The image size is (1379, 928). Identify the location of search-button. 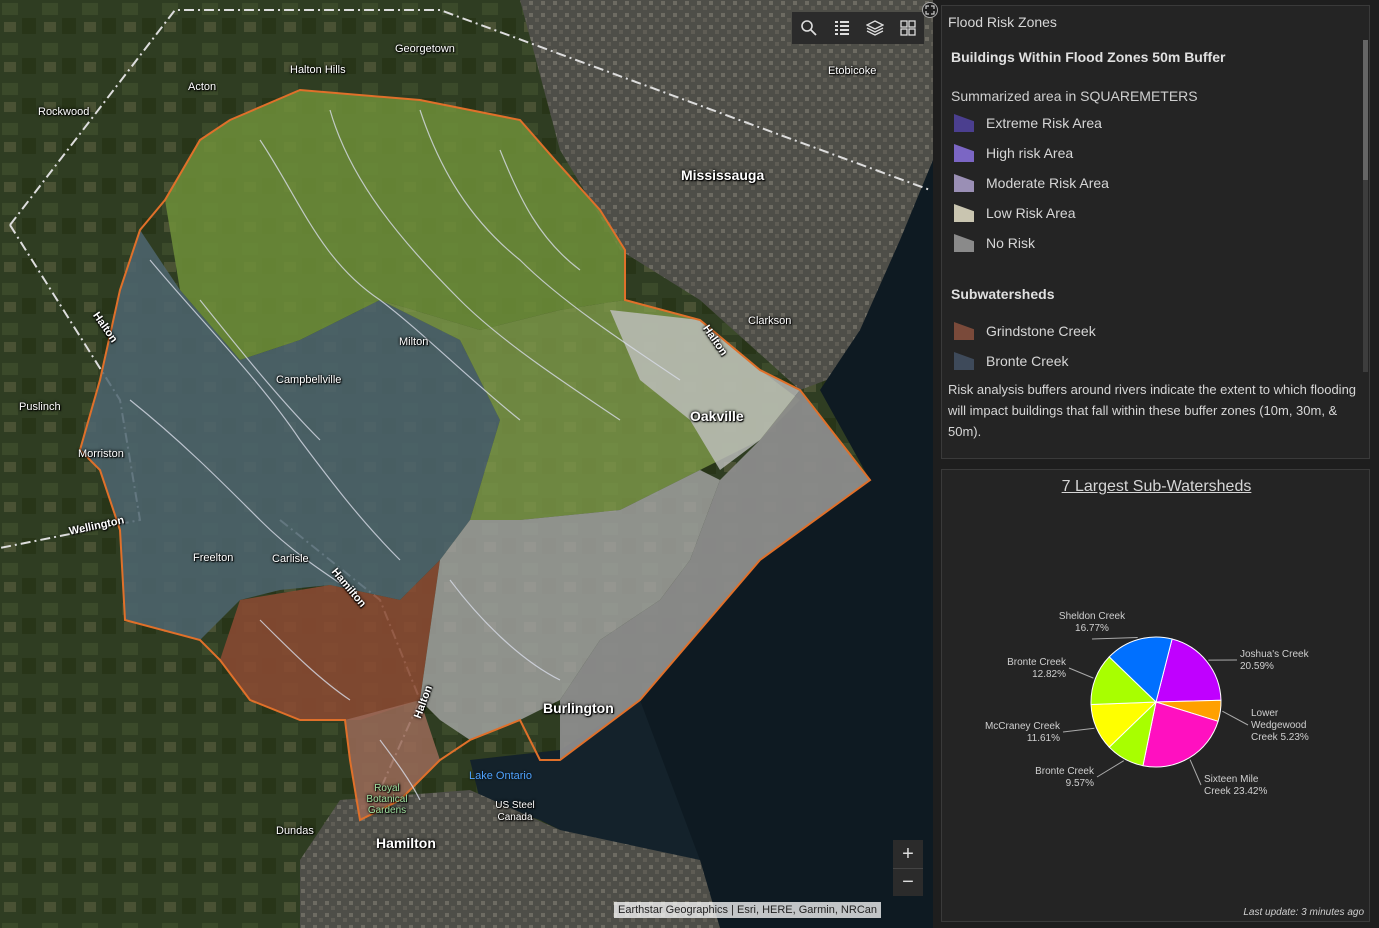
(808, 28).